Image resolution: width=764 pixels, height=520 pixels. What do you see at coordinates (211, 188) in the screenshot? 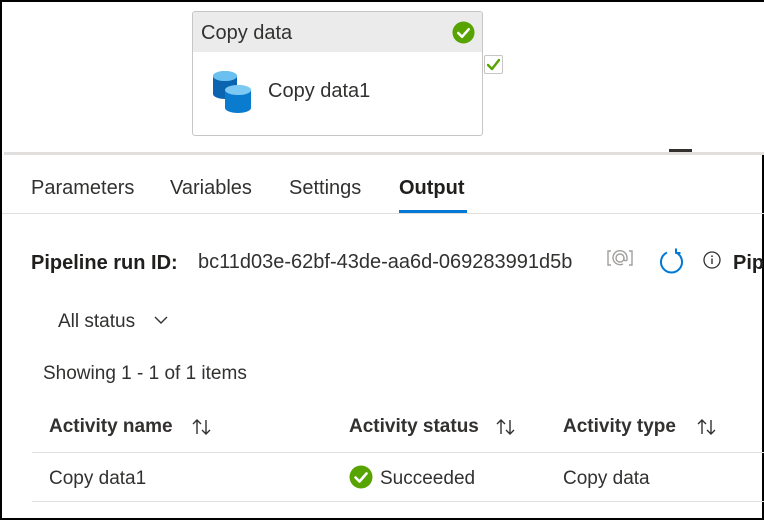
I see `tab-variables: Variables` at bounding box center [211, 188].